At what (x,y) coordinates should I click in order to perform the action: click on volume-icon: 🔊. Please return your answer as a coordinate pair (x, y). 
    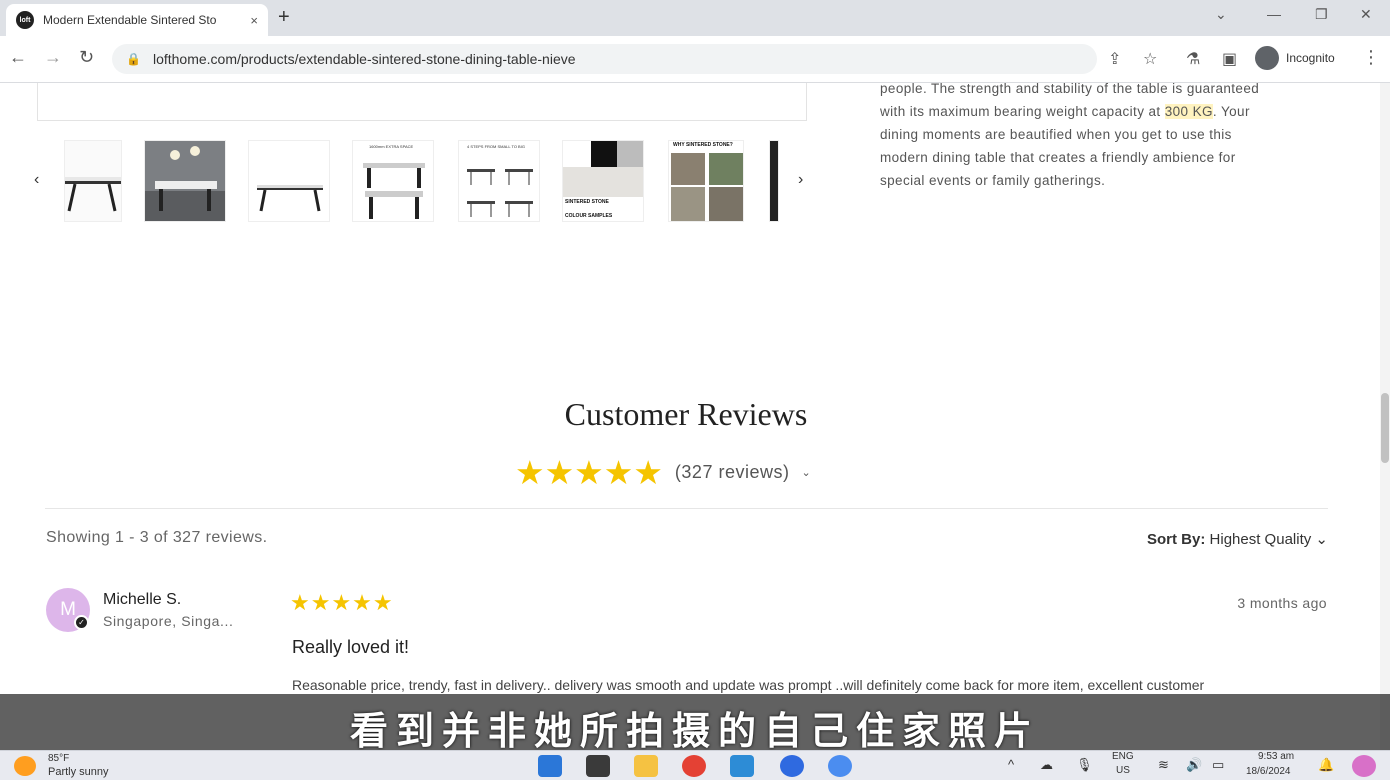
    Looking at the image, I should click on (1194, 765).